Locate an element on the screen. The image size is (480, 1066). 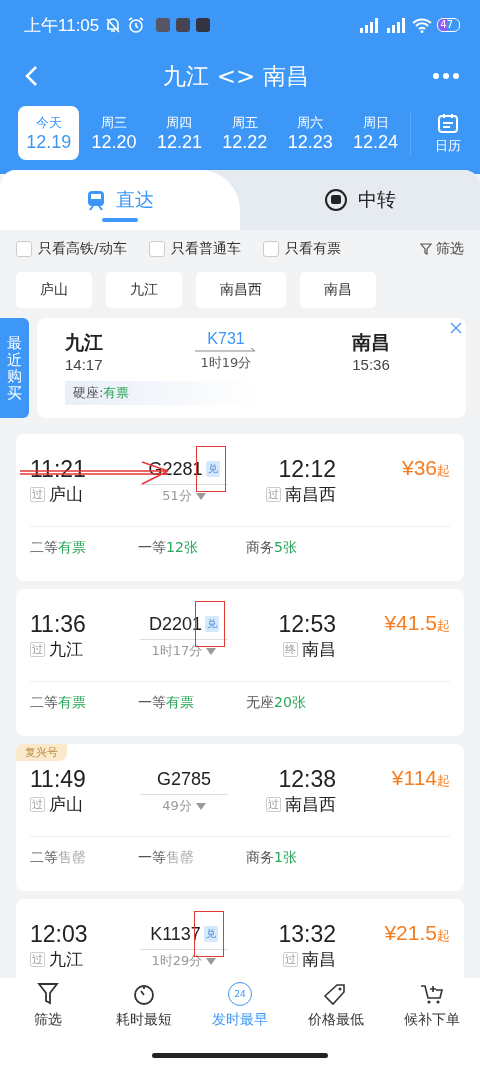
seat-availability: 商务1张 is located at coordinates (272, 858).